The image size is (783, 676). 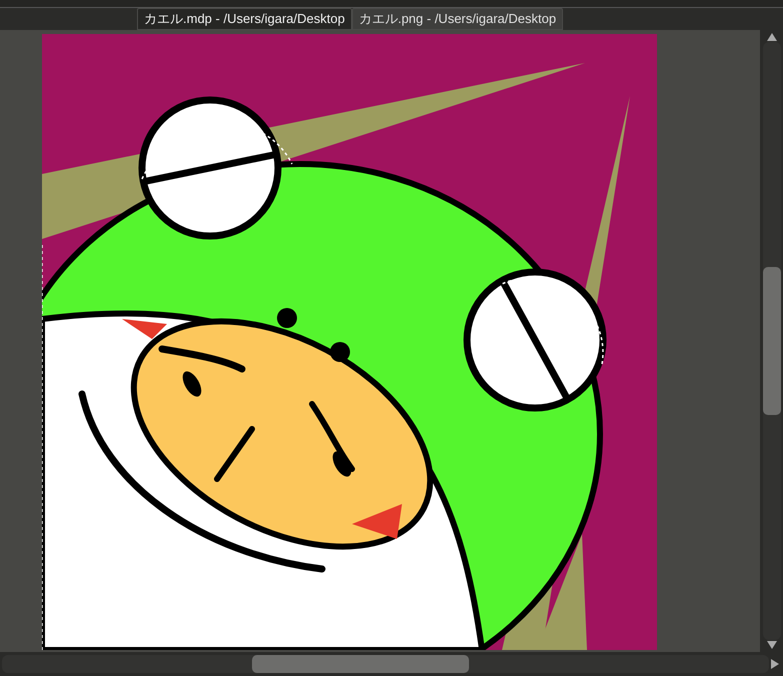 What do you see at coordinates (458, 19) in the screenshot?
I see `document-tab: カエル.png - /Users/igara/Desktop` at bounding box center [458, 19].